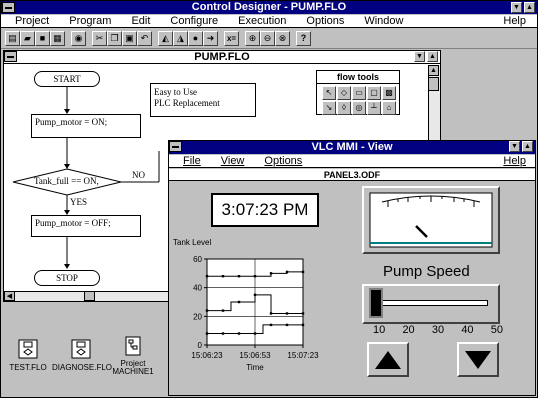 The image size is (538, 398). I want to click on menu-options: Options, so click(325, 21).